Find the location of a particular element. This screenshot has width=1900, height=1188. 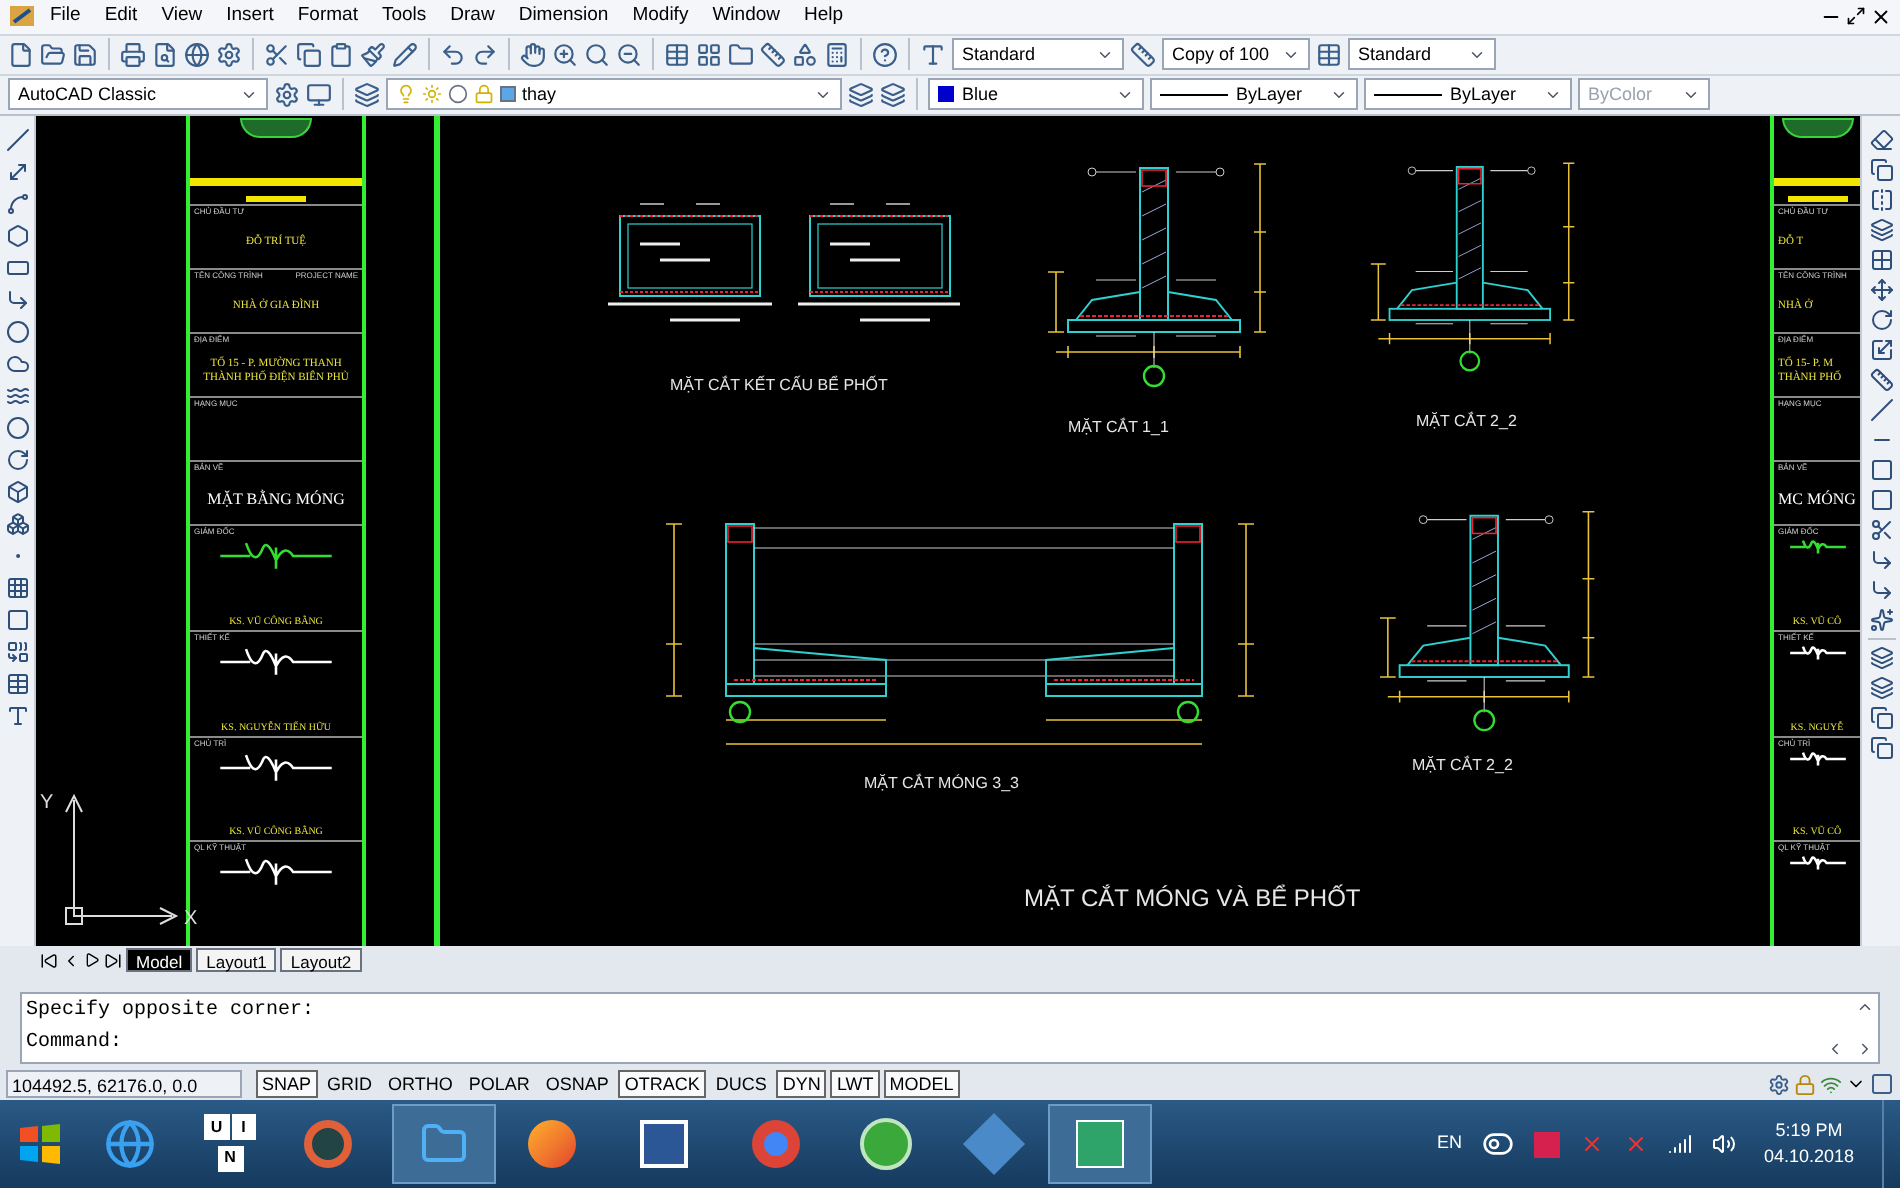

status-toggle: SNAP is located at coordinates (287, 1084).